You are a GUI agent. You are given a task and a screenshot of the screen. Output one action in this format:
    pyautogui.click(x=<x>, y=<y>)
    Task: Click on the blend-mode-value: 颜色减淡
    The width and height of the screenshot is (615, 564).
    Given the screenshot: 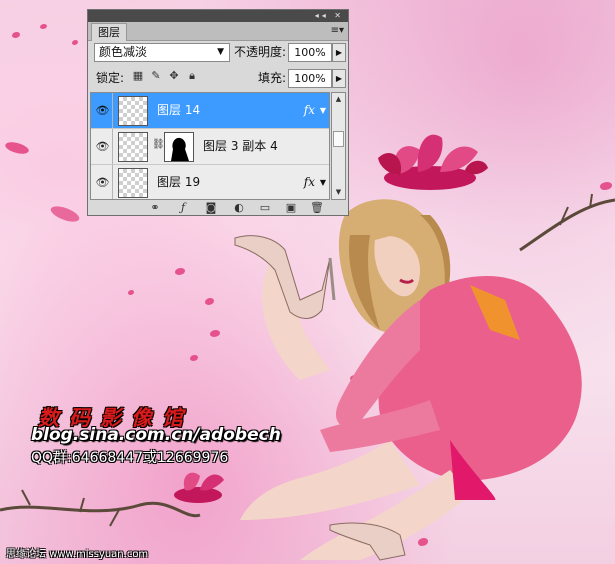 What is the action you would take?
    pyautogui.click(x=123, y=52)
    